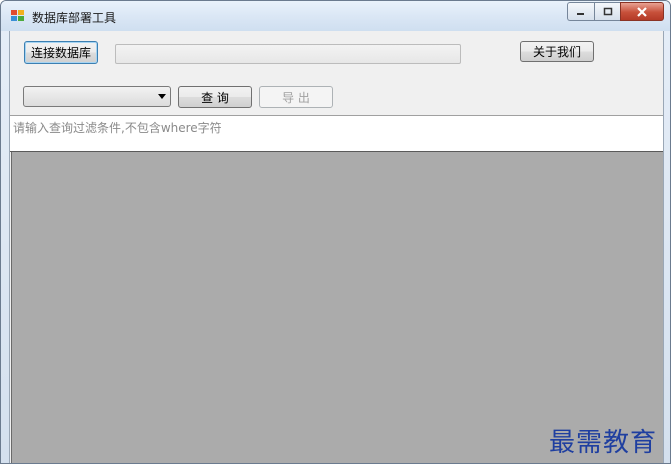  I want to click on minimize-icon, so click(580, 13).